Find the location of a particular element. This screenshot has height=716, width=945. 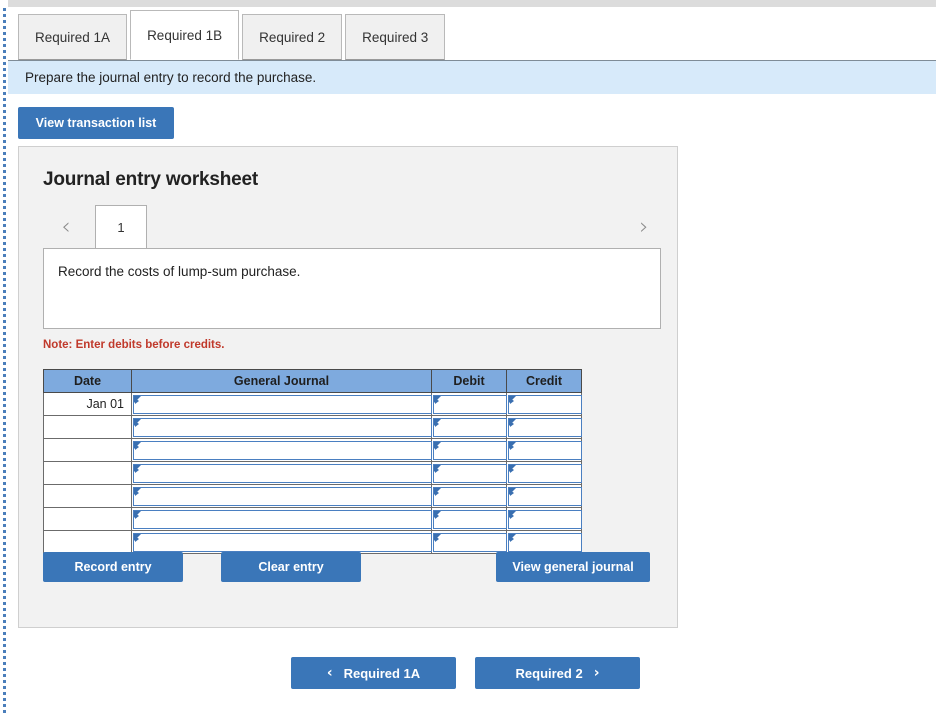

worksheet-page-tab-1: 1 is located at coordinates (121, 227).